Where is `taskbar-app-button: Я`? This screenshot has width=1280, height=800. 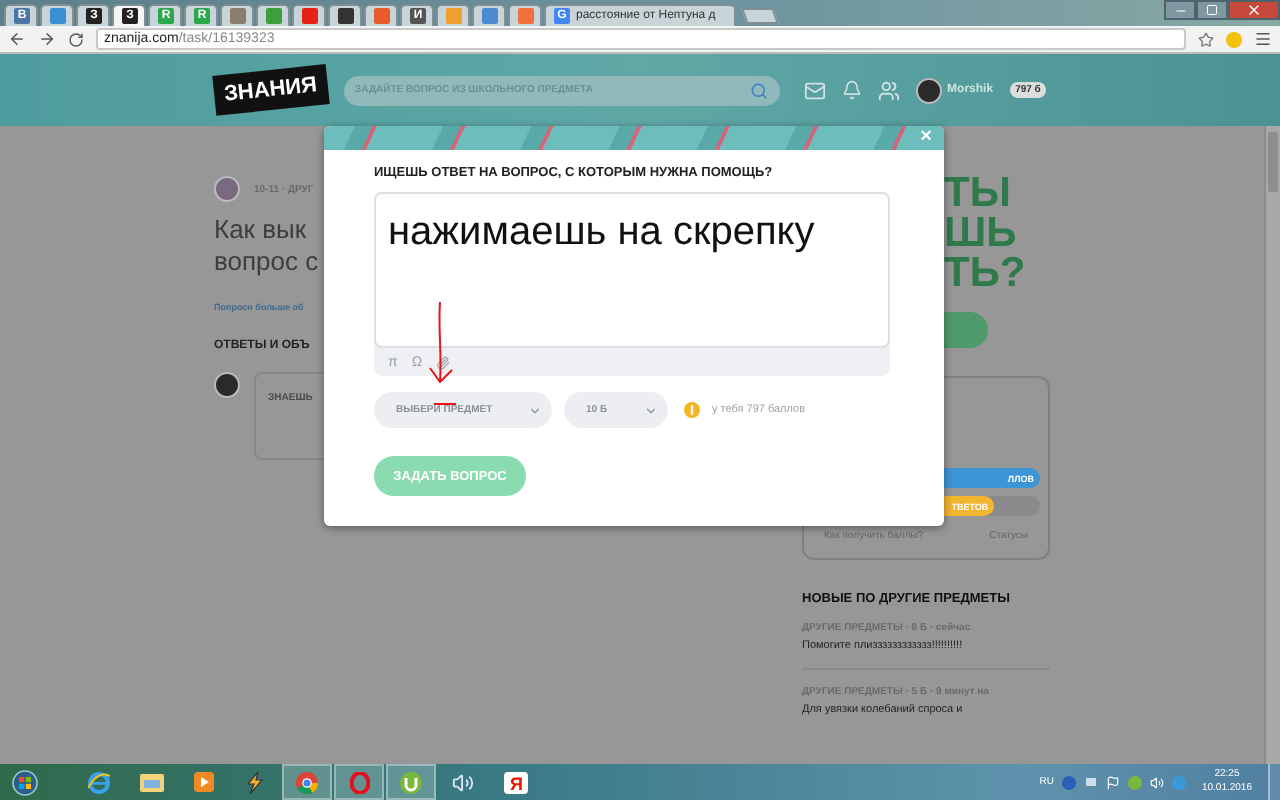 taskbar-app-button: Я is located at coordinates (515, 782).